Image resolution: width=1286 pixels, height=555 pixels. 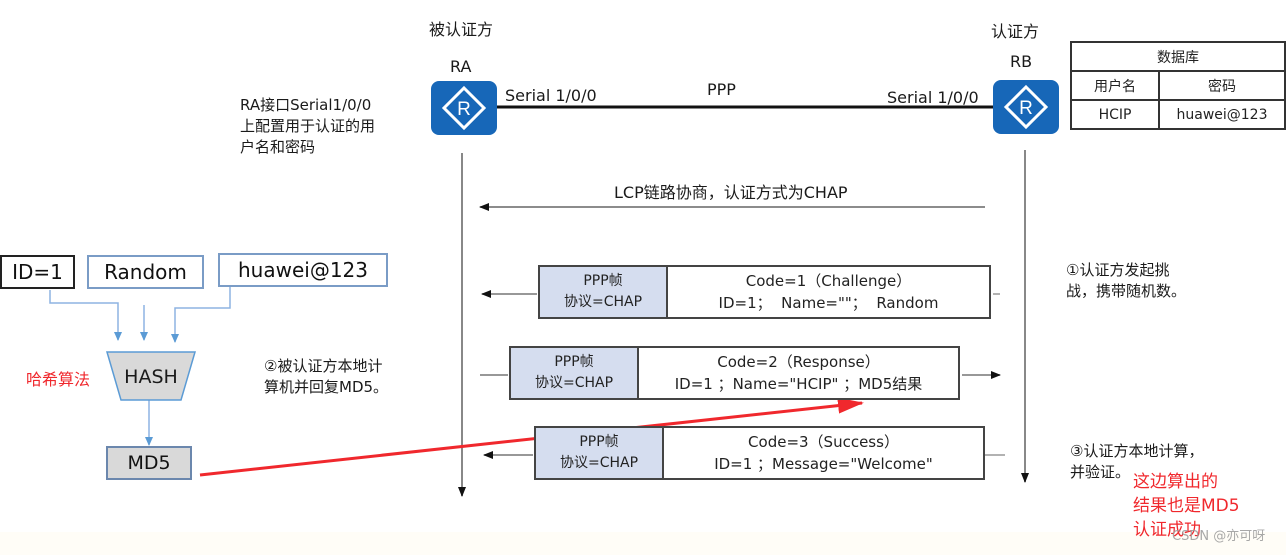 I want to click on step1-note: ①认证方发起挑 战，携带随机数。, so click(x=1126, y=281).